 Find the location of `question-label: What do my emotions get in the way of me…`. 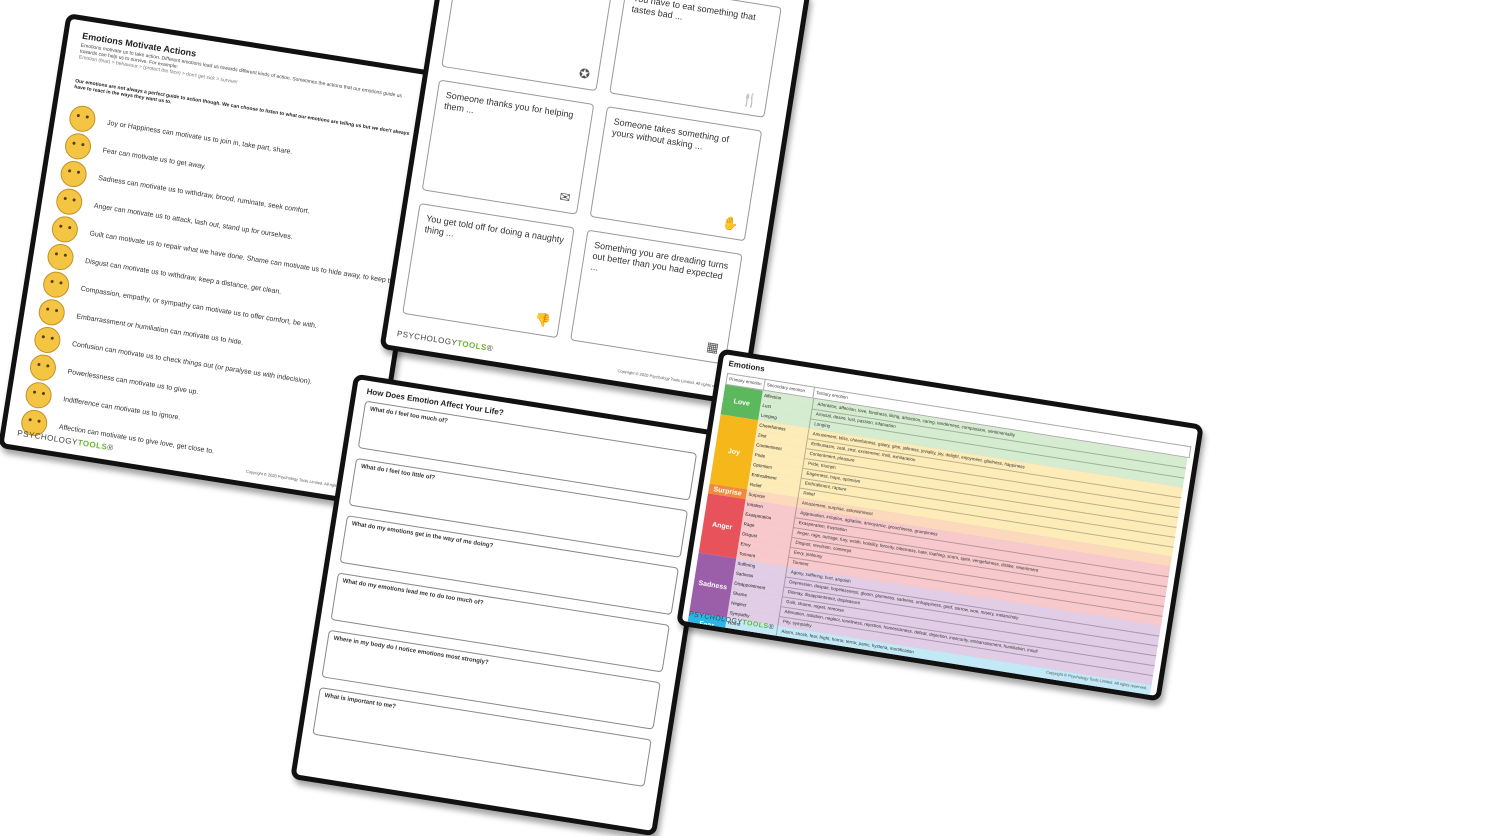

question-label: What do my emotions get in the way of me… is located at coordinates (422, 535).